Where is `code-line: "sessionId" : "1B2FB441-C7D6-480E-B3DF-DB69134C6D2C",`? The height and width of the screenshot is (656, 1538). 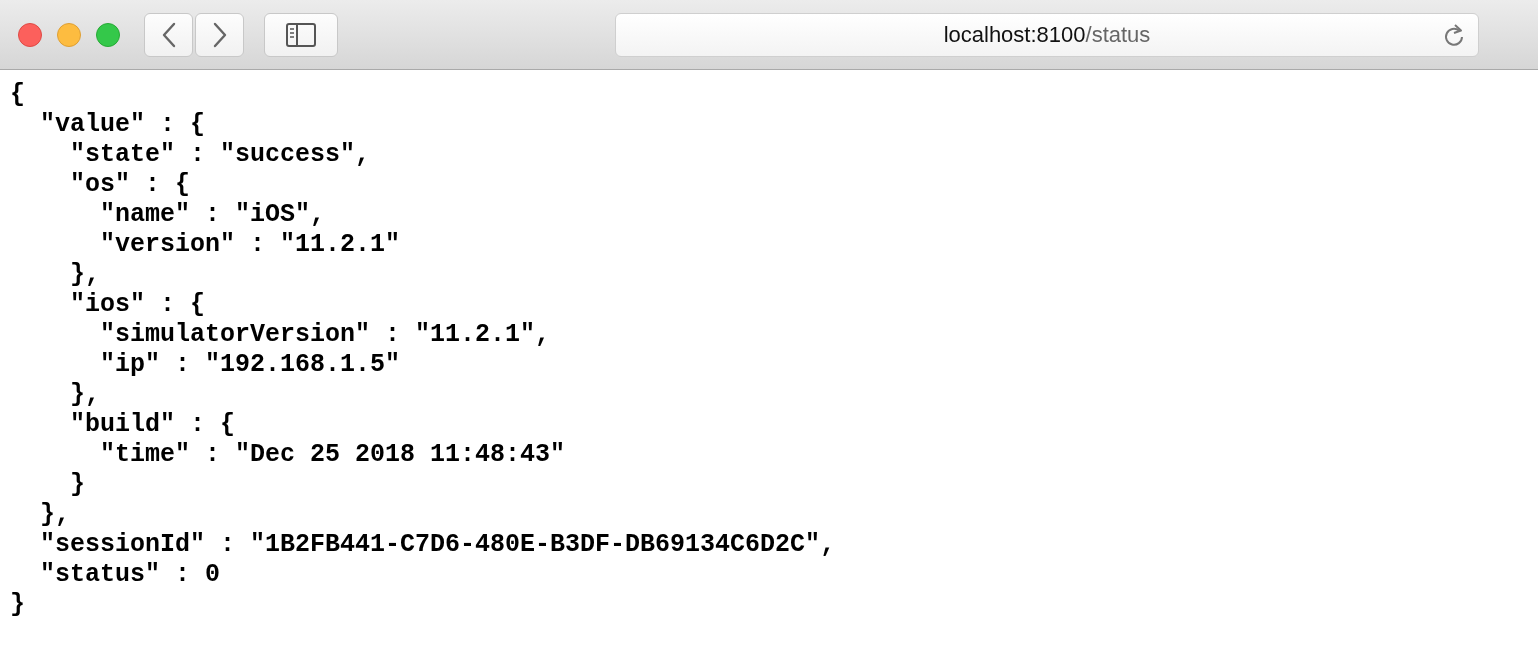
code-line: "sessionId" : "1B2FB441-C7D6-480E-B3DF-DB69134C6D2C", is located at coordinates (438, 544).